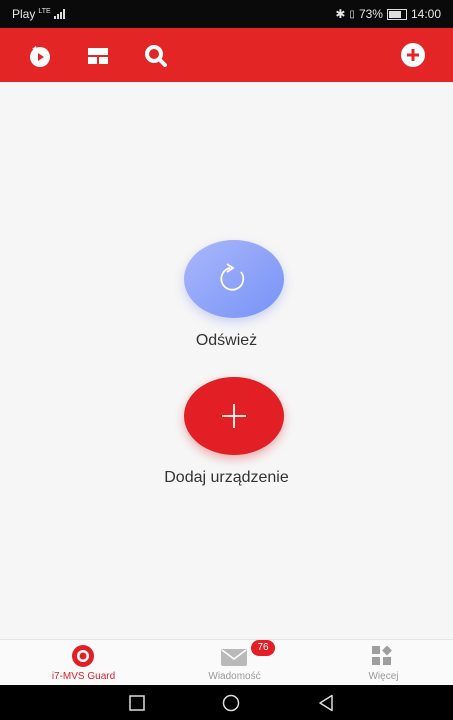 This screenshot has width=453, height=720. I want to click on camera-icon, so click(83, 656).